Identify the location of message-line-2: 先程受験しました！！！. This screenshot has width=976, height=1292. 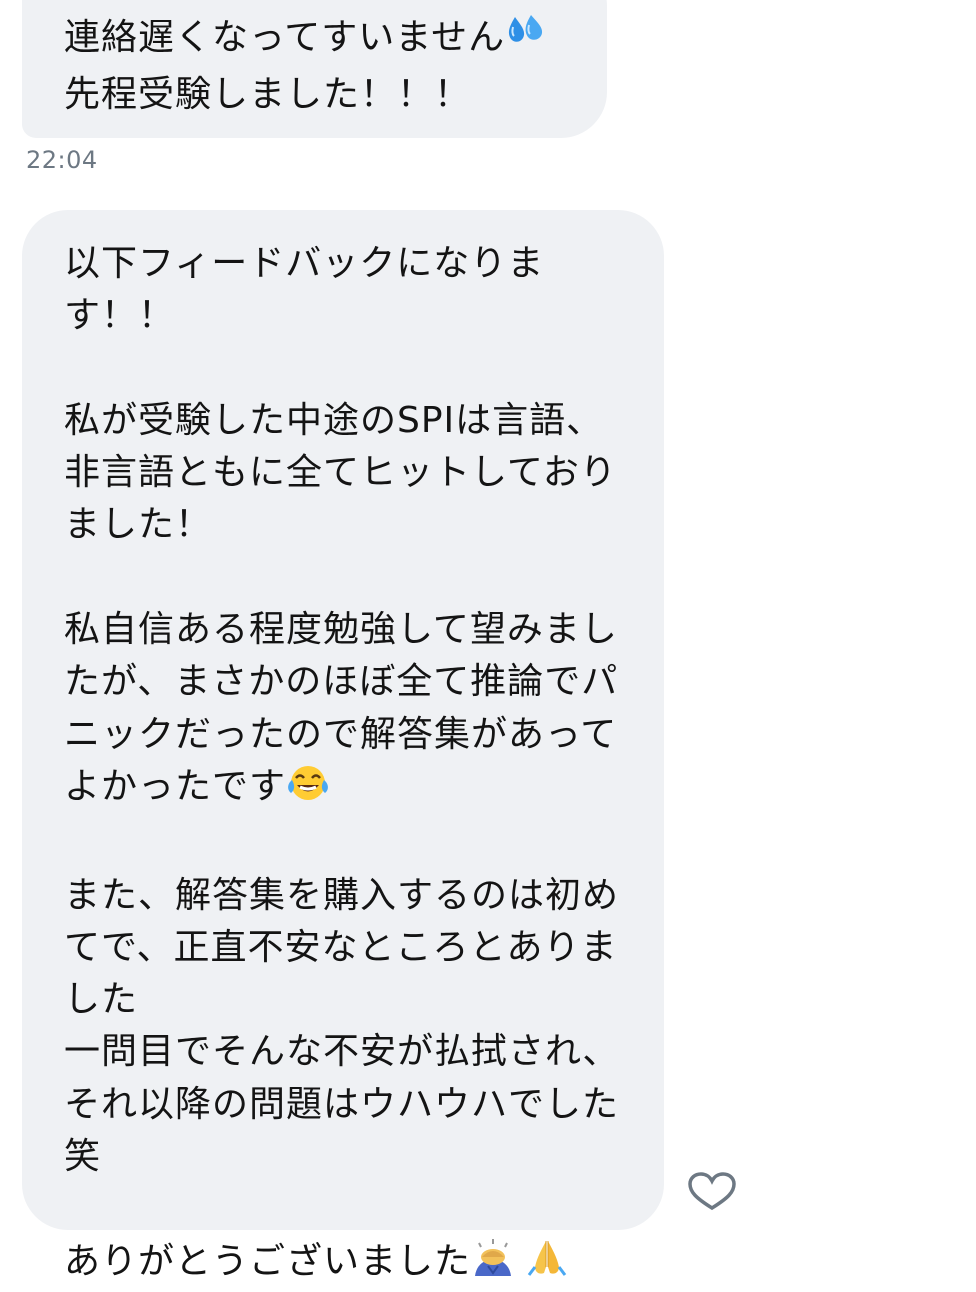
(268, 94).